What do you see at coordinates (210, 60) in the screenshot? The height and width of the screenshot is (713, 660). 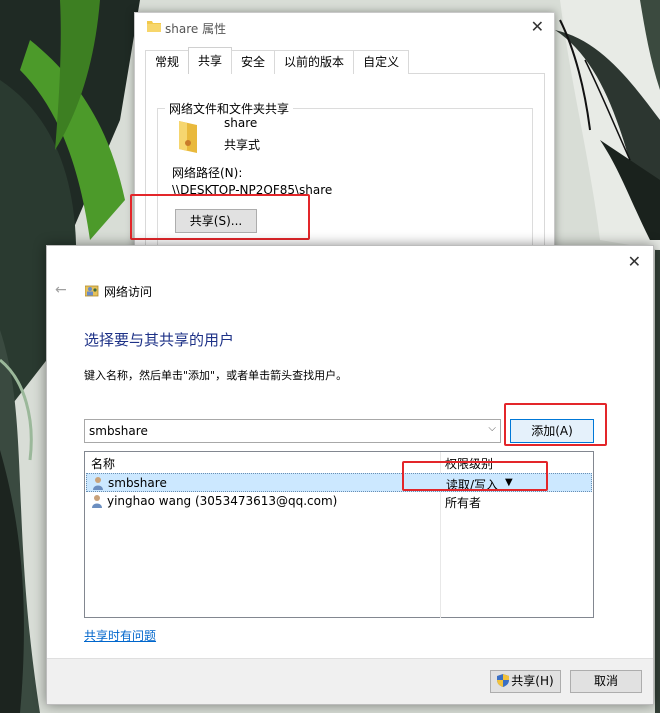 I see `tab-sharing: 共享` at bounding box center [210, 60].